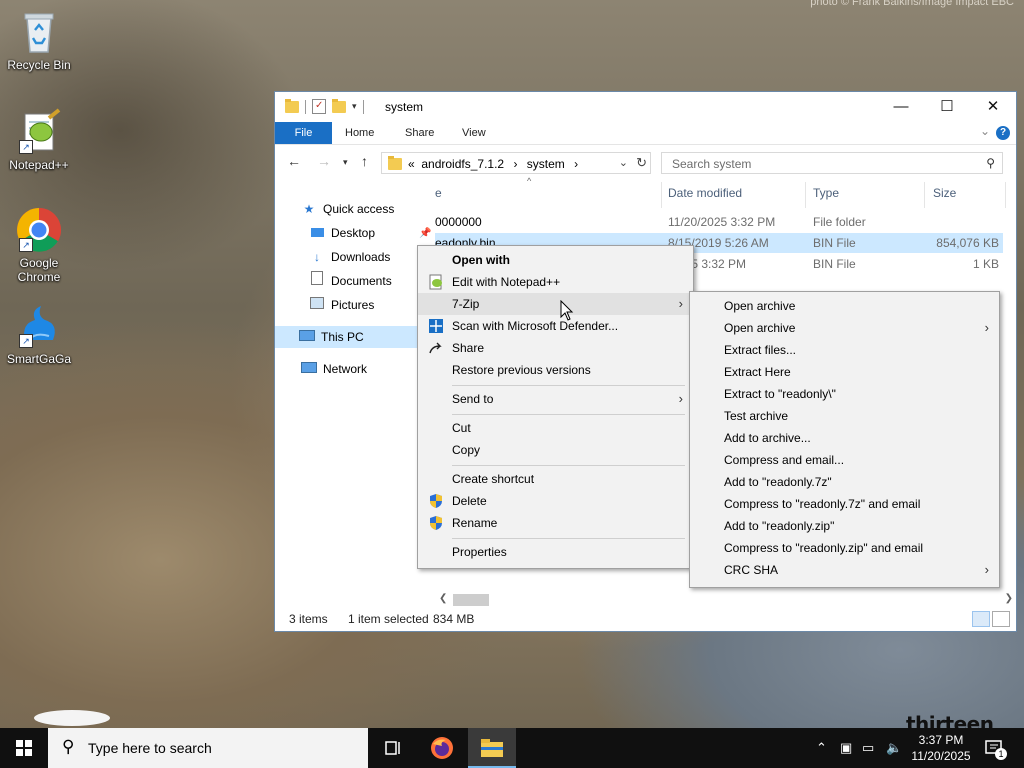 The height and width of the screenshot is (768, 1024). Describe the element at coordinates (339, 105) in the screenshot. I see `new-folder-icon` at that location.